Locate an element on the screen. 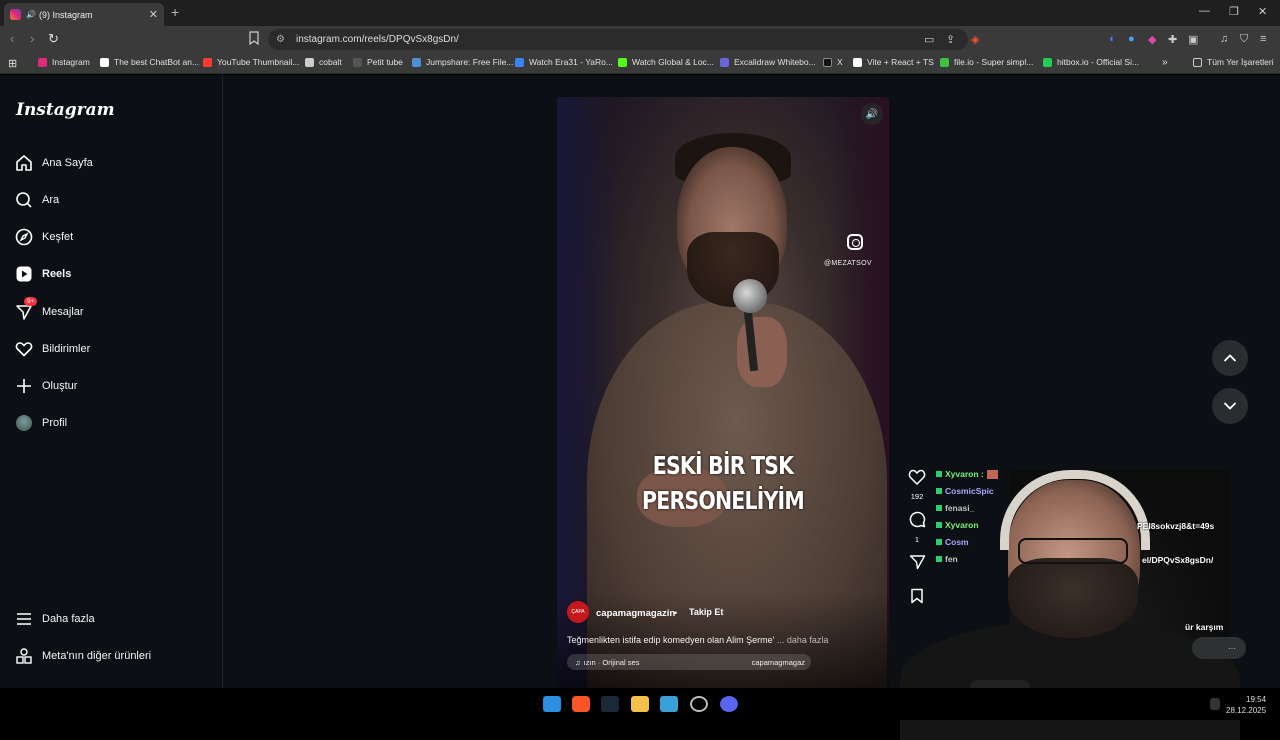  wallet-icon: ⛉ is located at coordinates (1244, 39).